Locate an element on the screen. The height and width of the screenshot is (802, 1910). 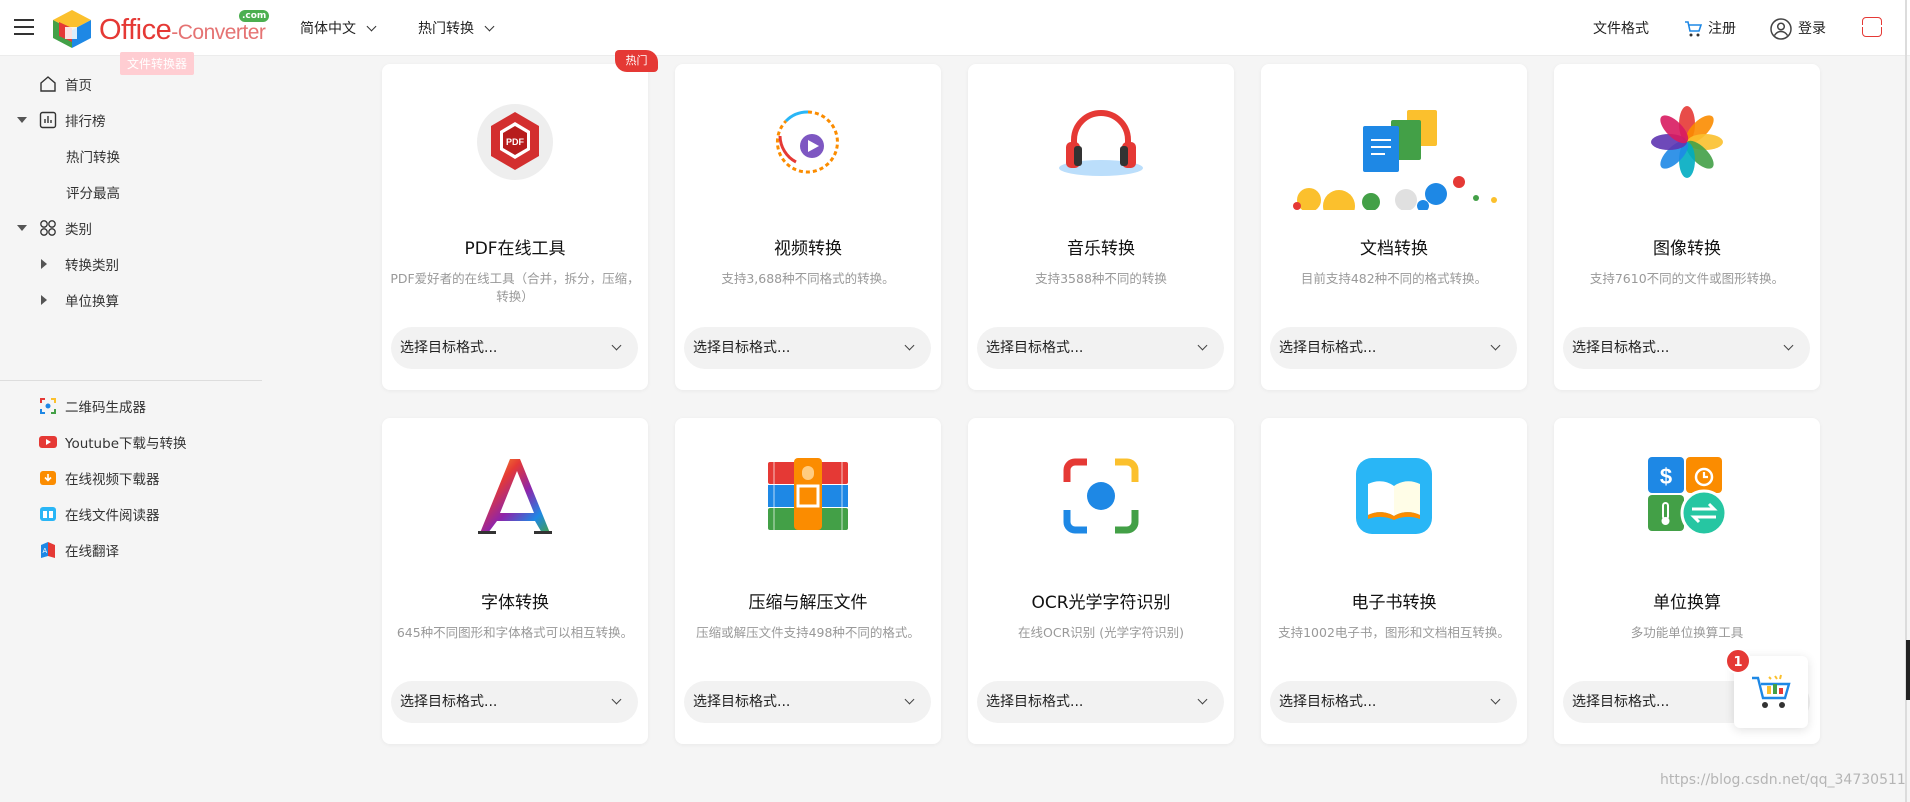
photos-flower-icon is located at coordinates (1687, 141).